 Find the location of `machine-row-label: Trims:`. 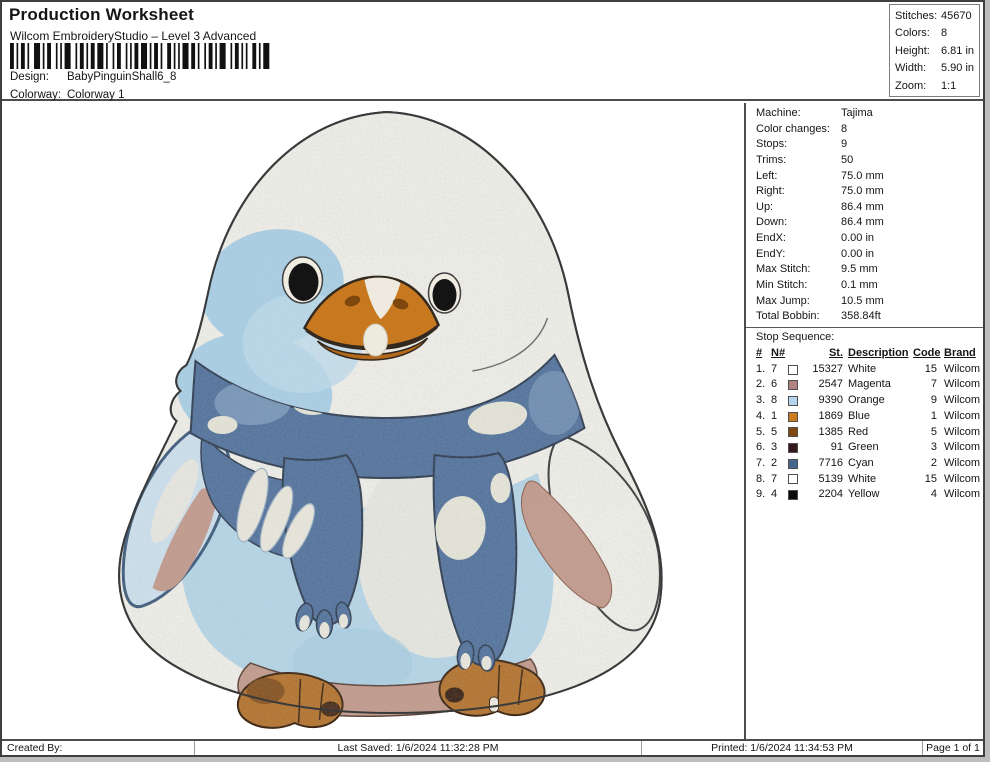

machine-row-label: Trims: is located at coordinates (771, 159).